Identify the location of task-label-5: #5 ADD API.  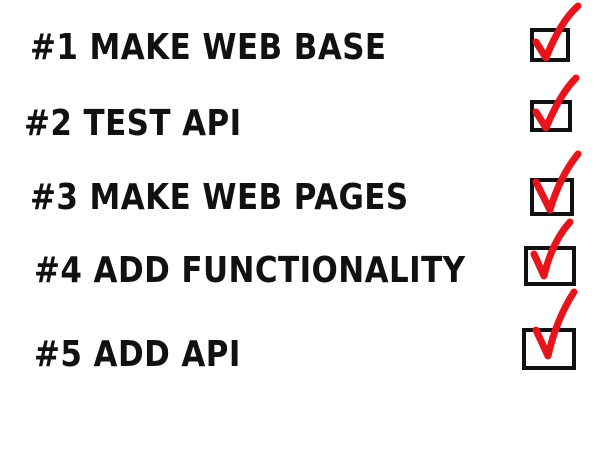
(137, 354).